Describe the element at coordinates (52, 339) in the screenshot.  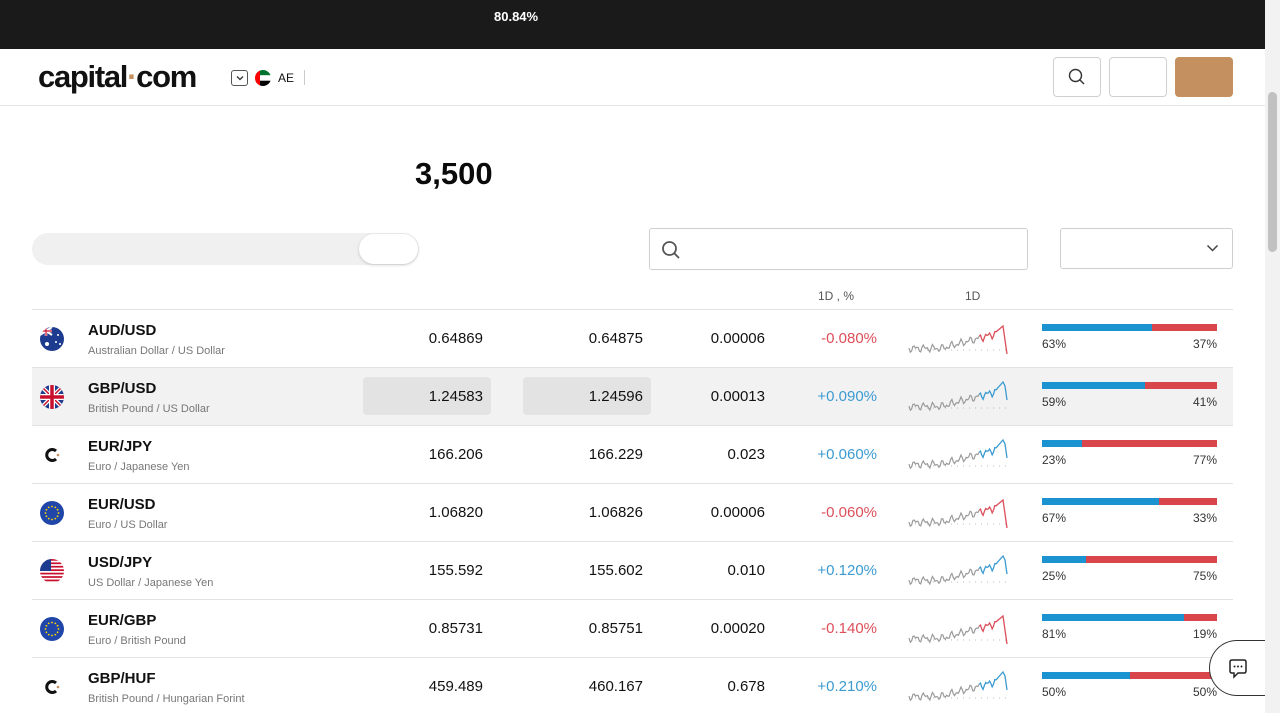
I see `au-flag` at that location.